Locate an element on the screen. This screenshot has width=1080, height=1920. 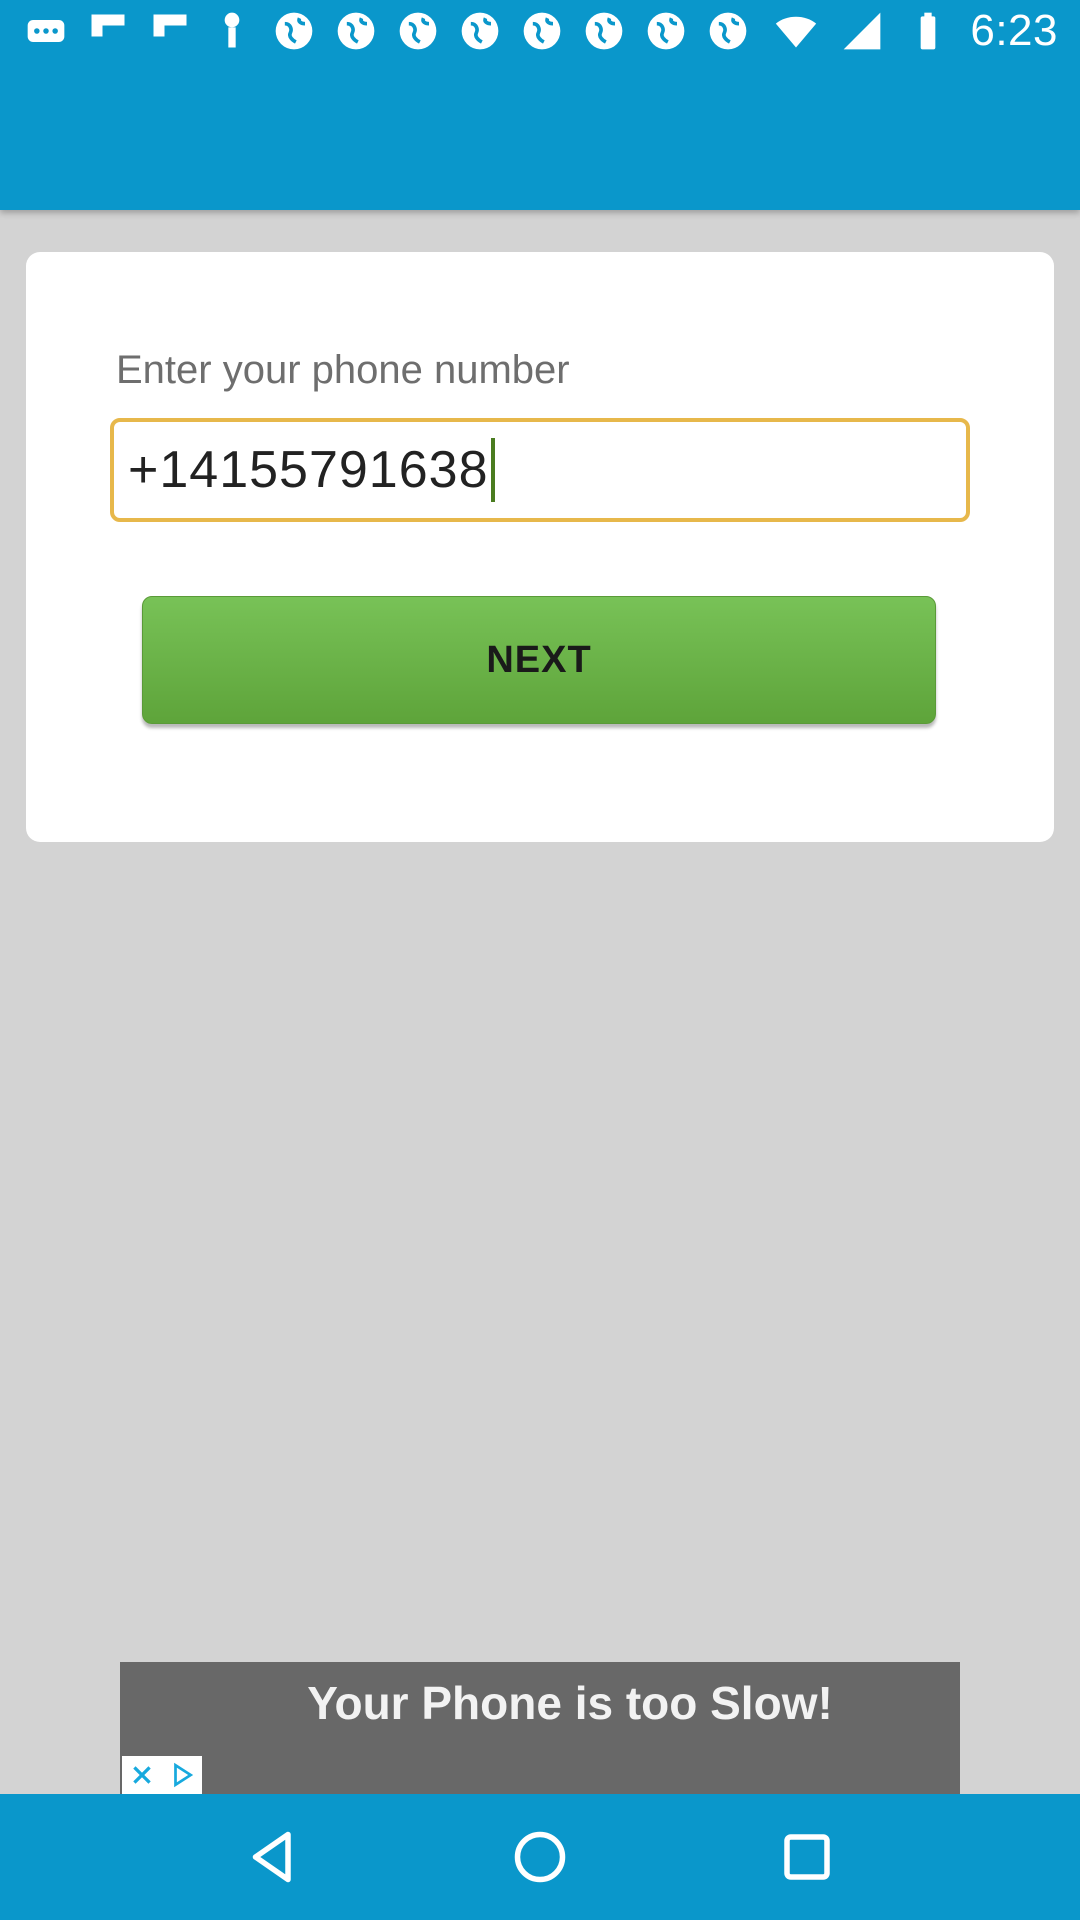
phone-number-input: +14155791638 is located at coordinates (540, 470).